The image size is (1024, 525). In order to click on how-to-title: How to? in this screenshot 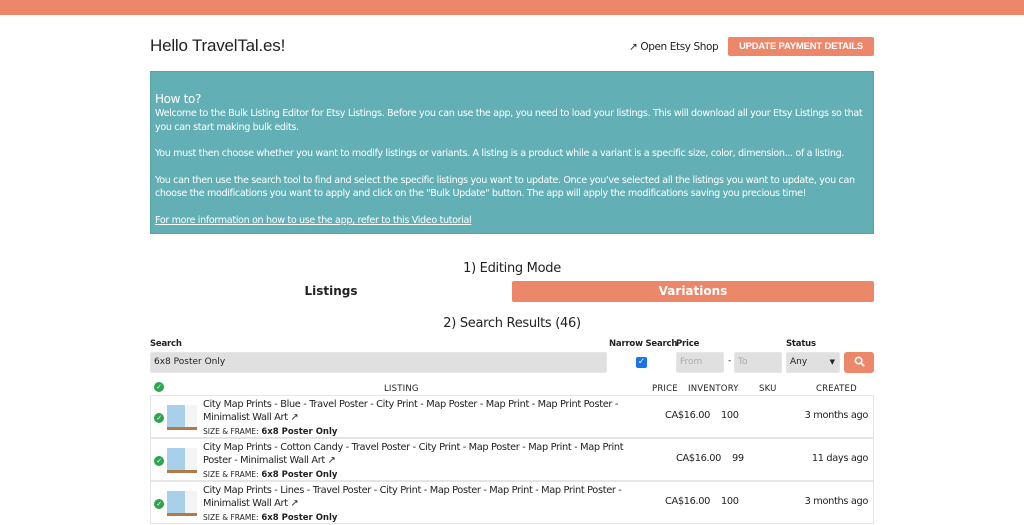, I will do `click(178, 99)`.